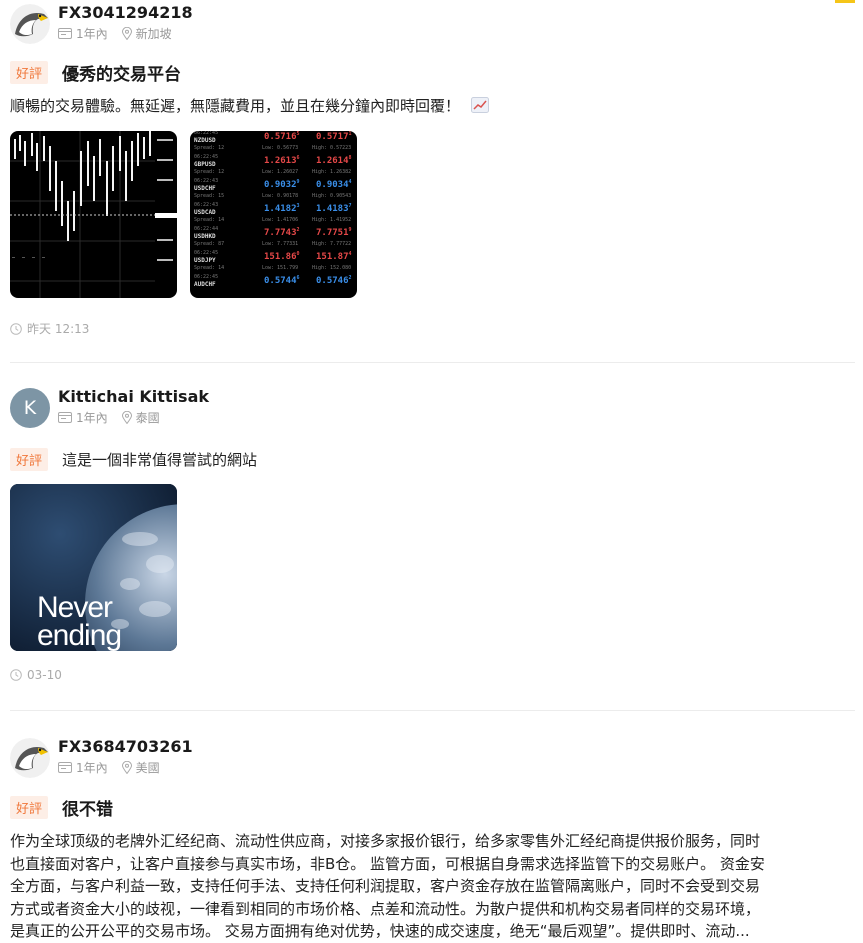 Image resolution: width=863 pixels, height=943 pixels. Describe the element at coordinates (432, 408) in the screenshot. I see `review-header: K Kittichai Kittisak 1年內 泰國` at that location.